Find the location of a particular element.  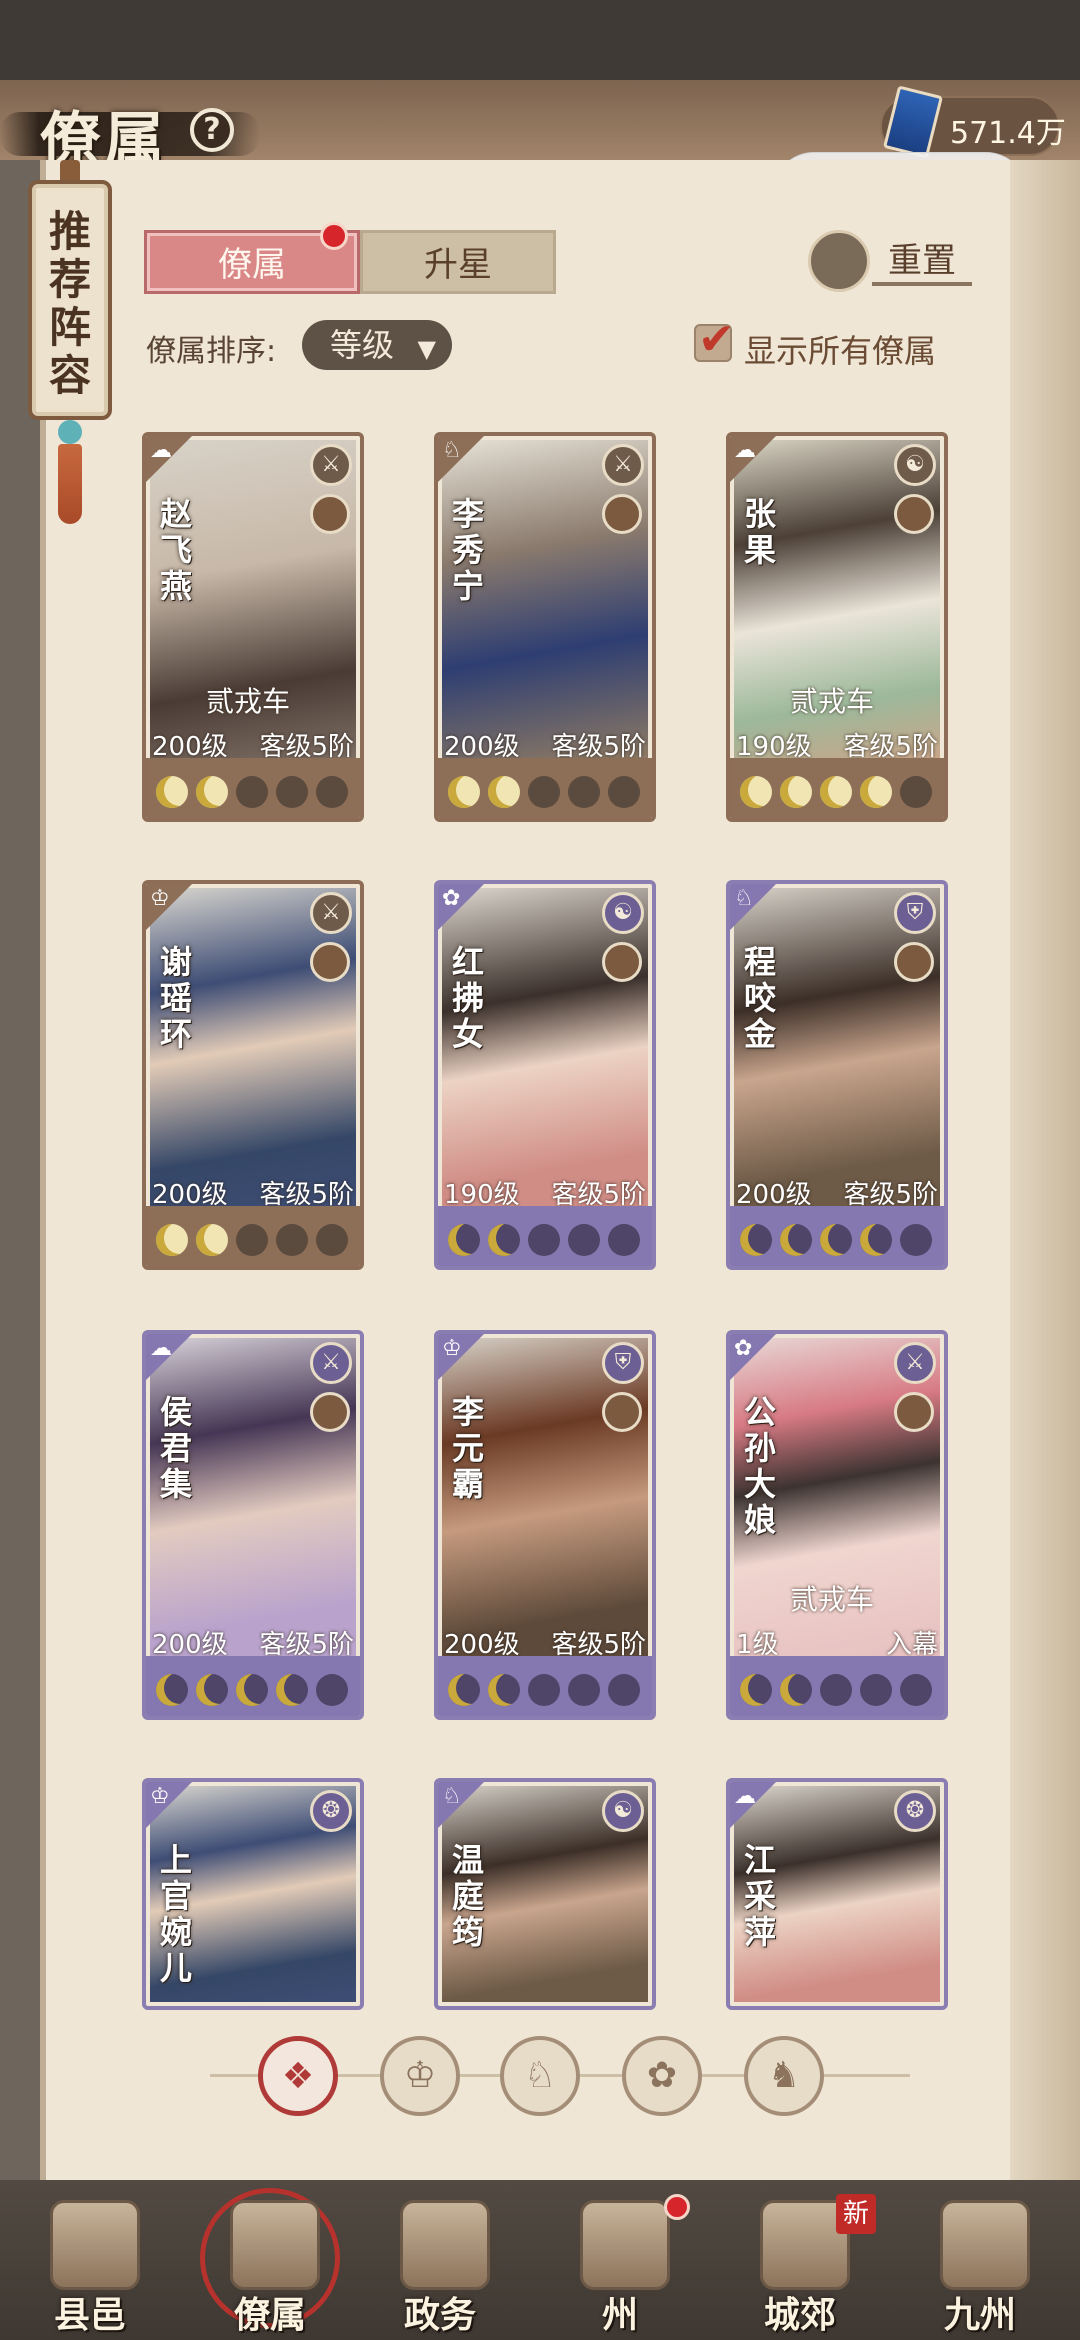

retainer-name: 李秀宁 is located at coordinates (467, 550).